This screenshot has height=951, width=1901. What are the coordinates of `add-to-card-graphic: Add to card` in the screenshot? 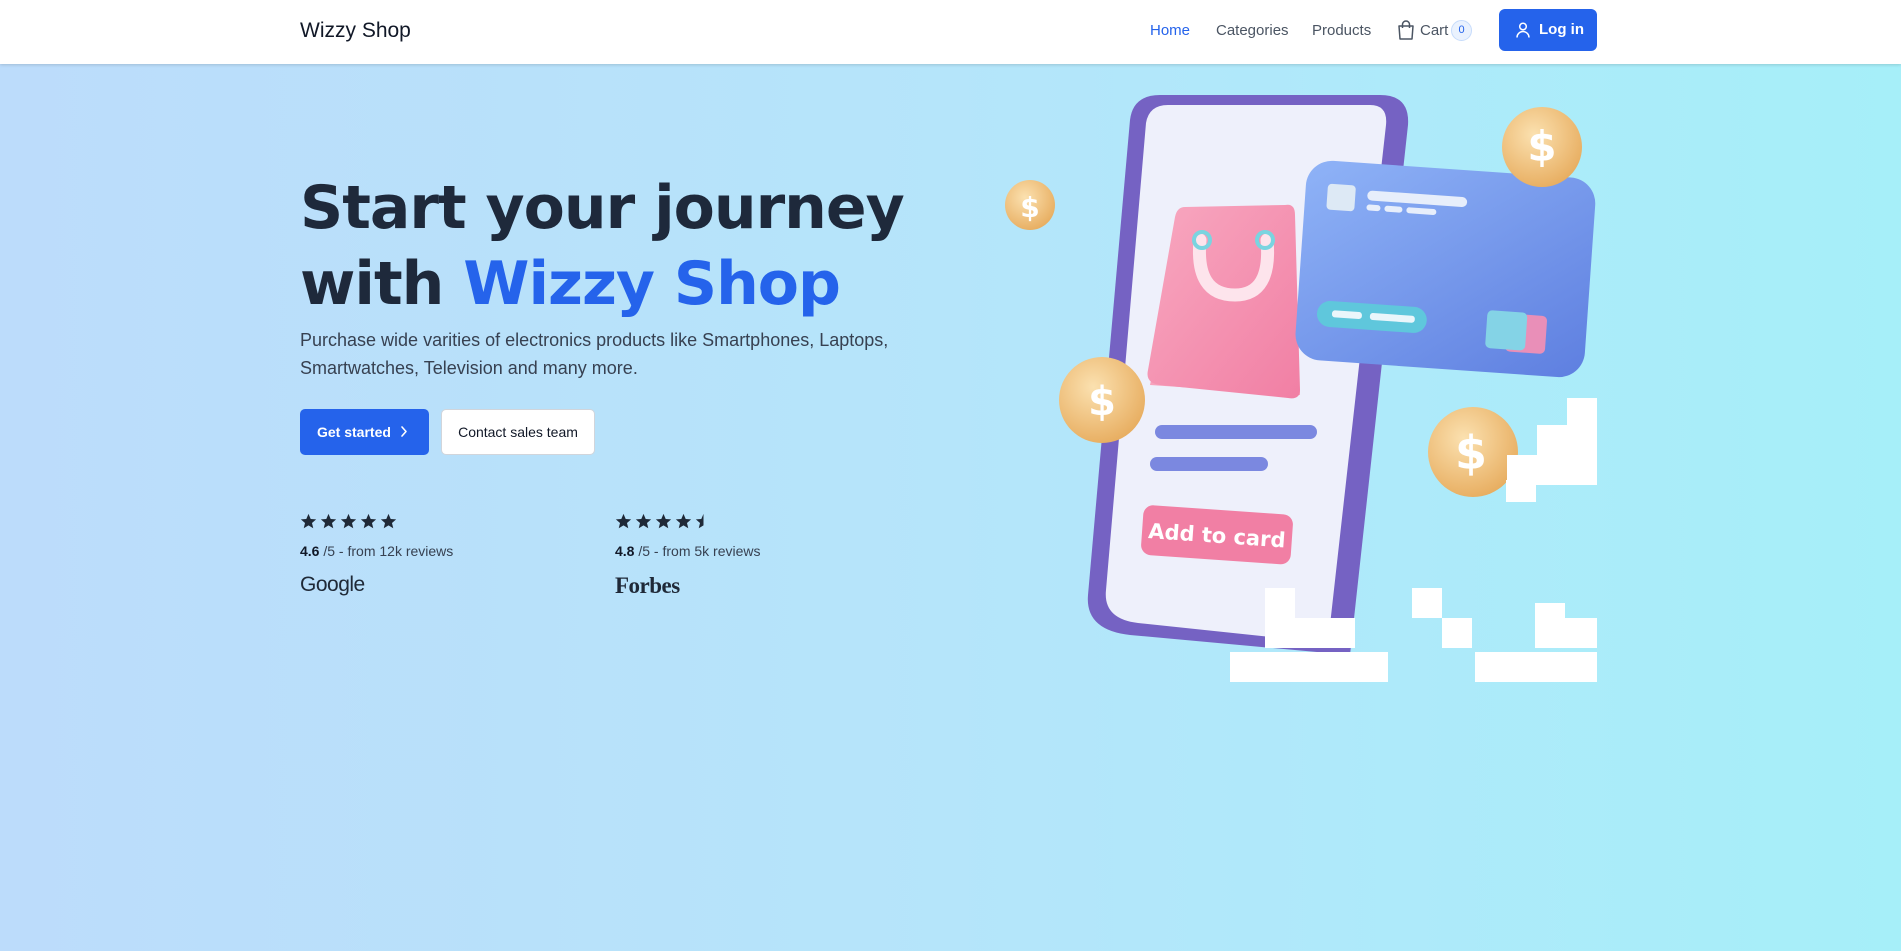 It's located at (1217, 535).